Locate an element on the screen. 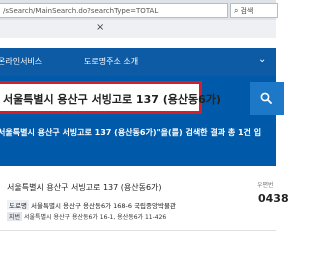  zip-code: 0438 is located at coordinates (273, 198).